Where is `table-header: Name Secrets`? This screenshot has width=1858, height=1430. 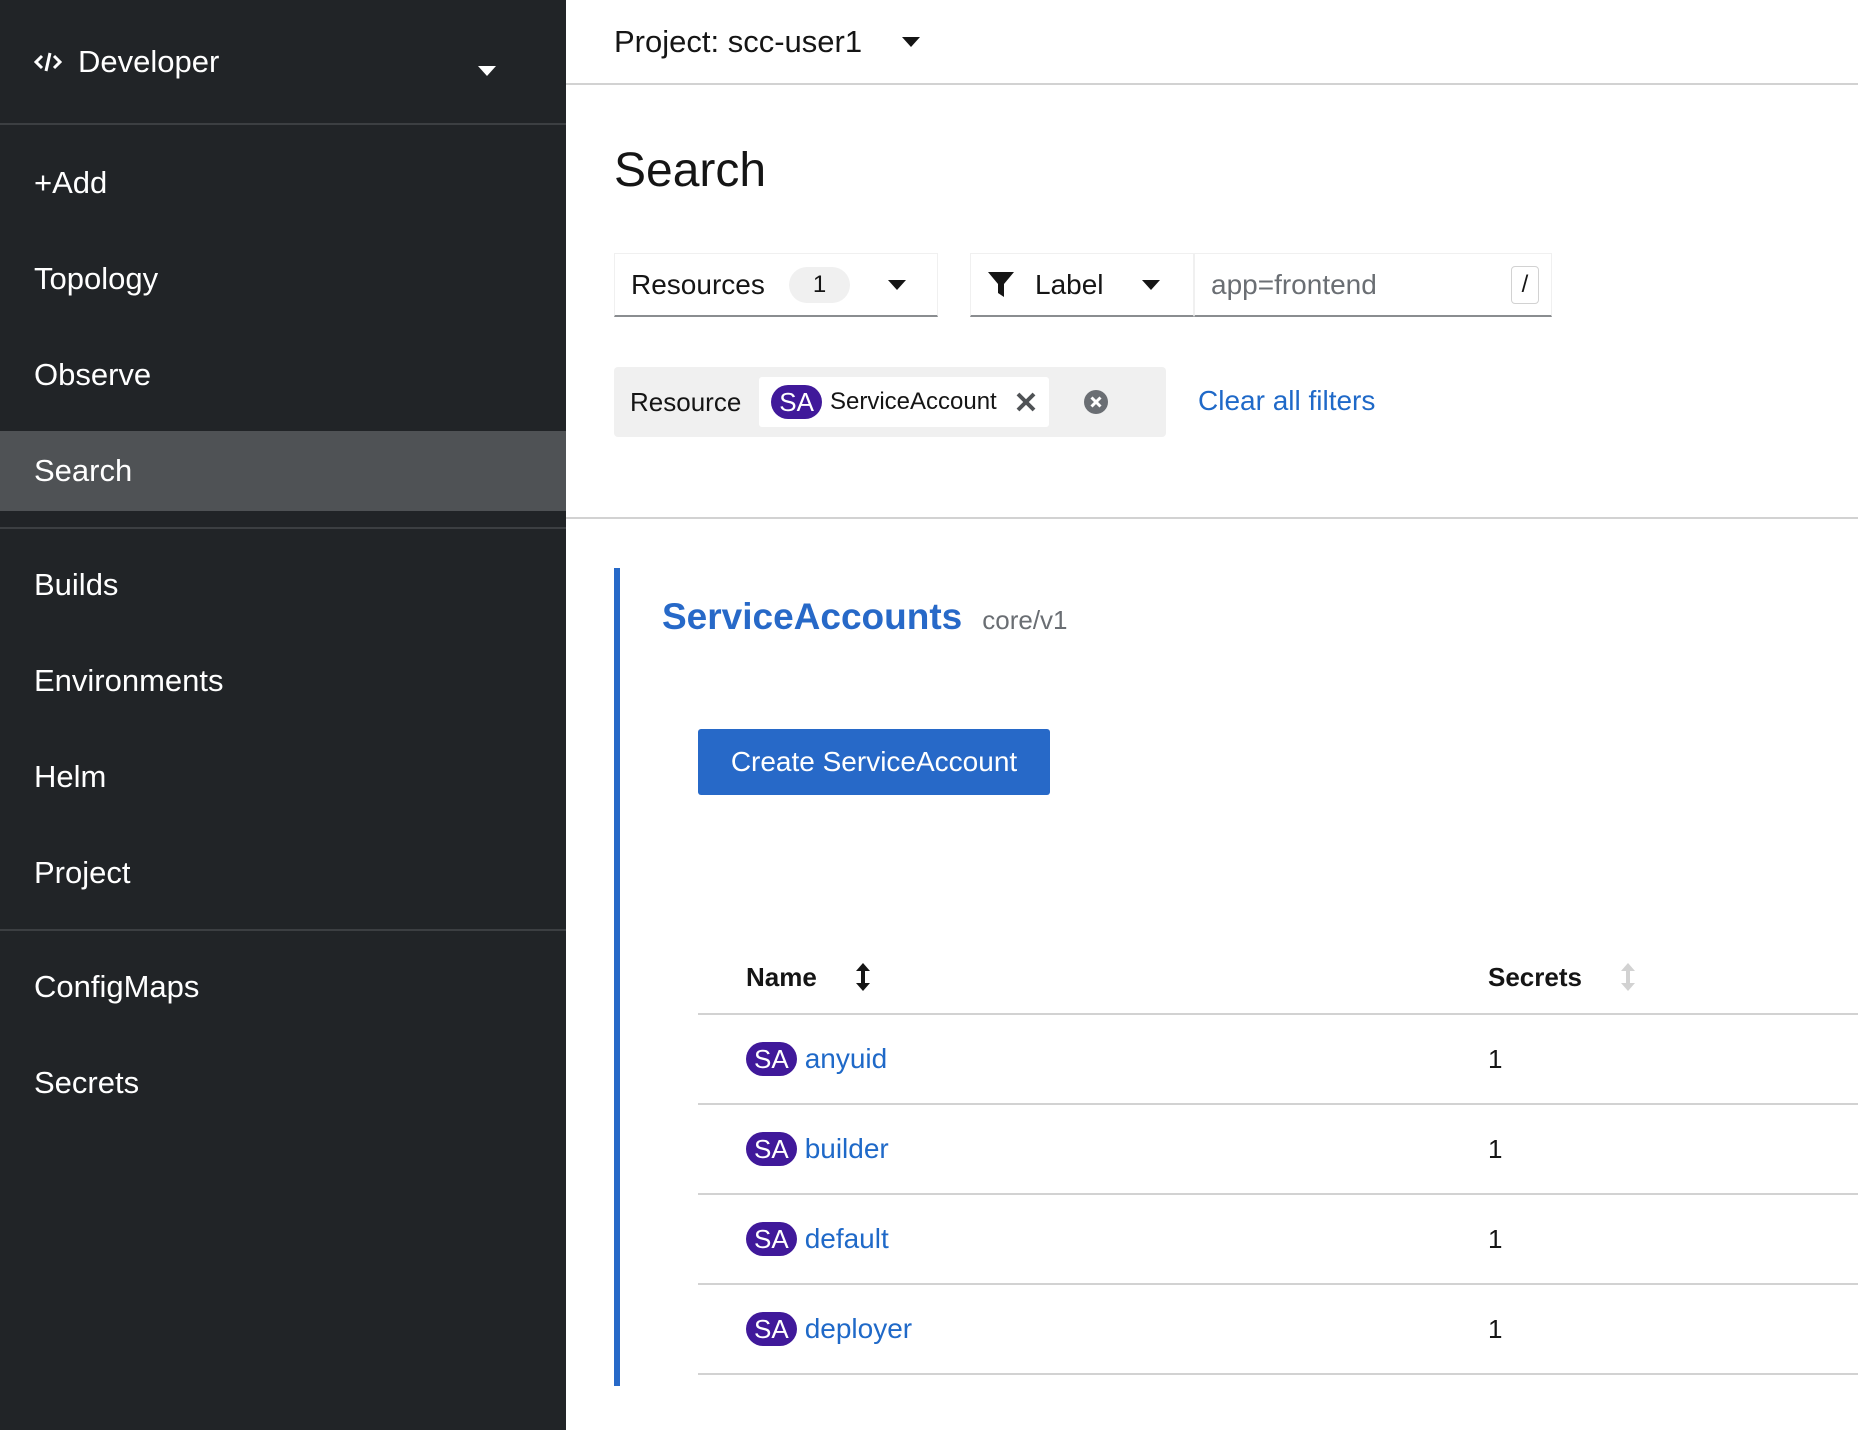
table-header: Name Secrets is located at coordinates (1278, 978).